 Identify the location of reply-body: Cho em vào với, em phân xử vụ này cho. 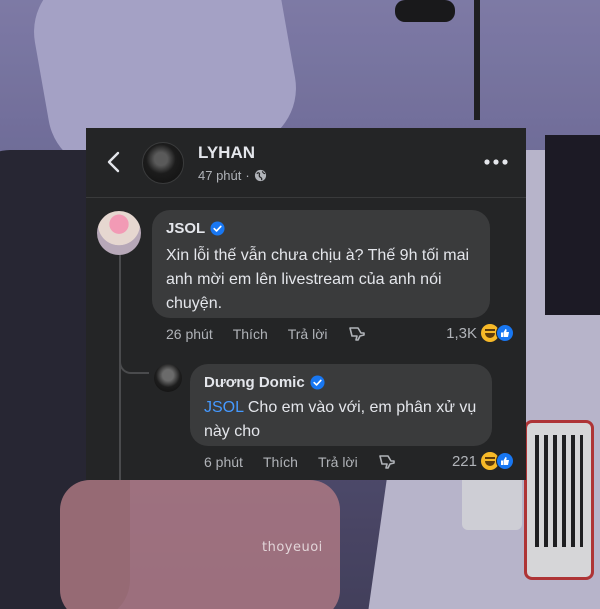
(340, 419).